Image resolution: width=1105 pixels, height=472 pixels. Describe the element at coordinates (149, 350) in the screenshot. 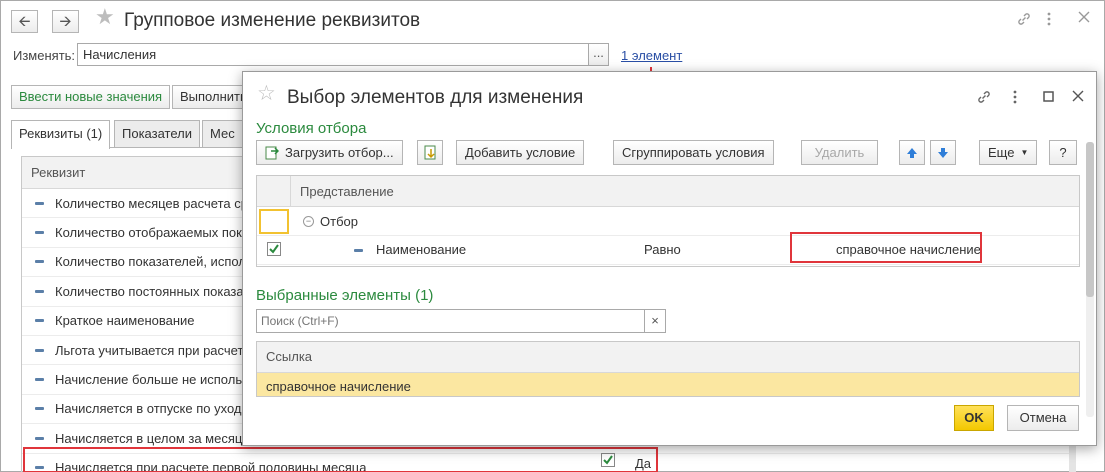

I see `row-label: Льгота учитывается при расчет` at that location.